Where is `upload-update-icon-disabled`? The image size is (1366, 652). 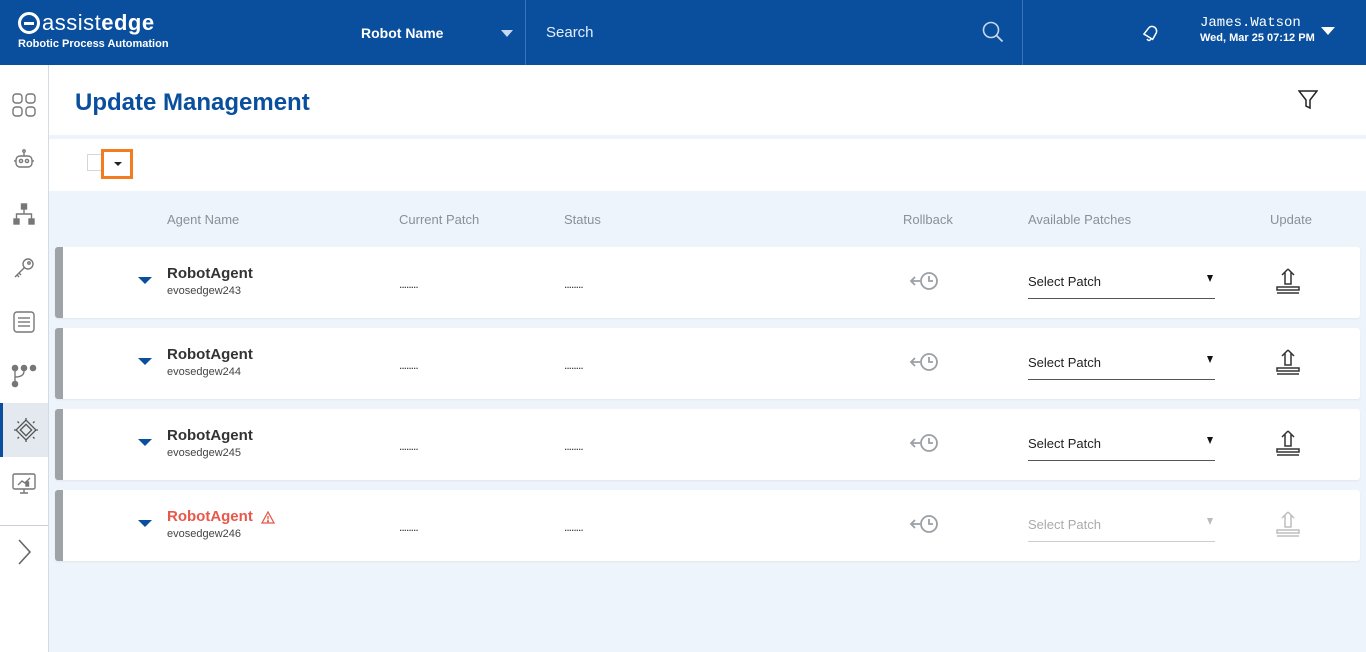
upload-update-icon-disabled is located at coordinates (1288, 524).